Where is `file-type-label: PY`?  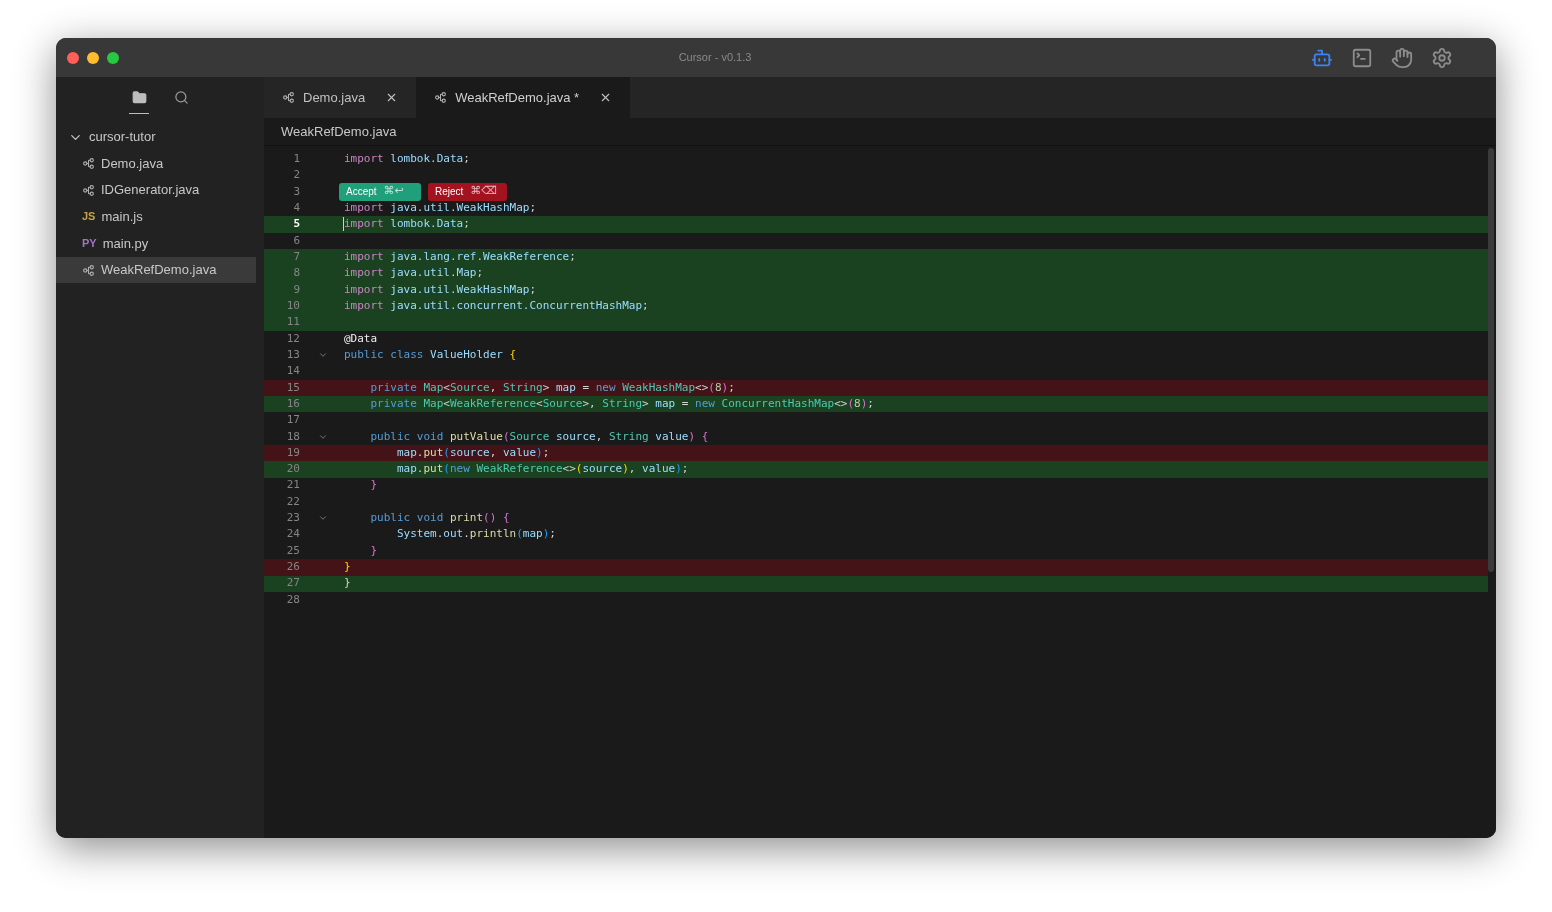 file-type-label: PY is located at coordinates (89, 244).